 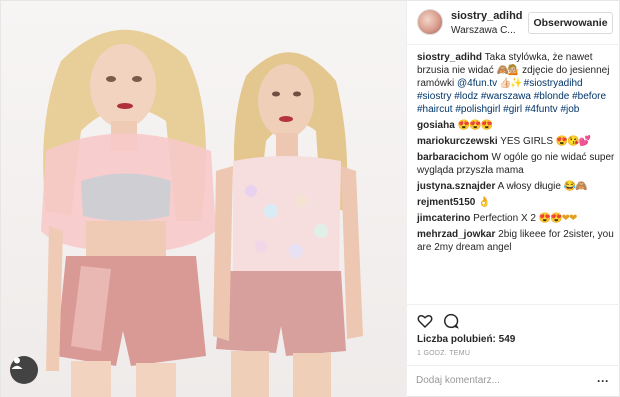 I want to click on caption-emoji-1: 🙈💁🏼, so click(x=508, y=70).